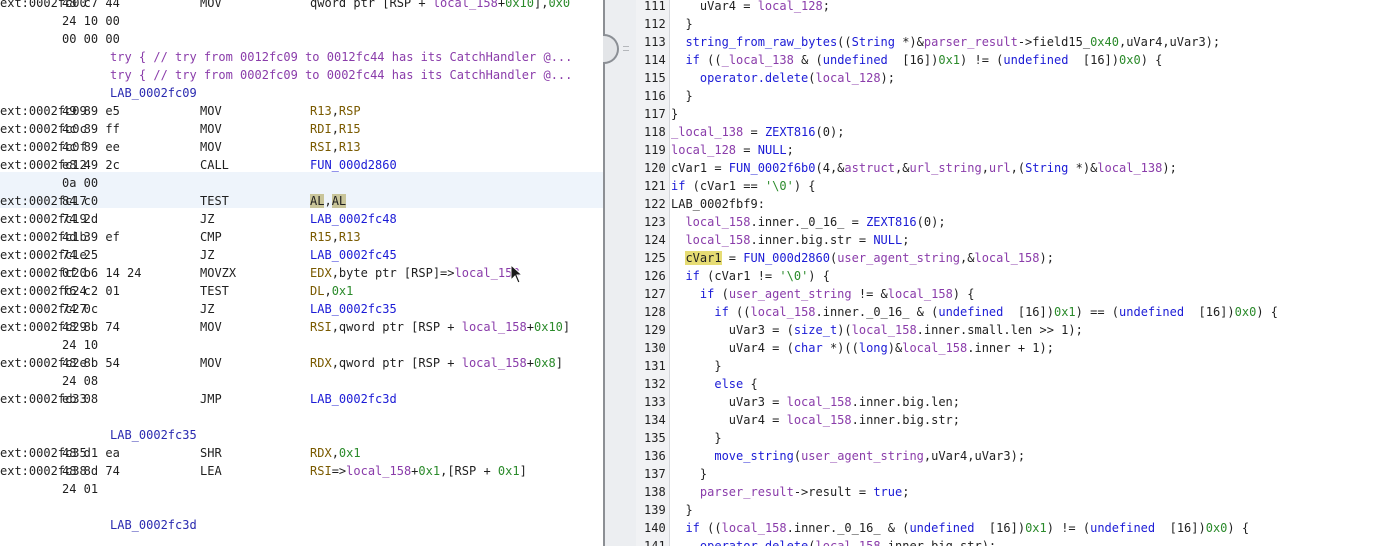 This screenshot has height=546, width=1382. Describe the element at coordinates (153, 435) in the screenshot. I see `code-label: LAB_0002fc35` at that location.